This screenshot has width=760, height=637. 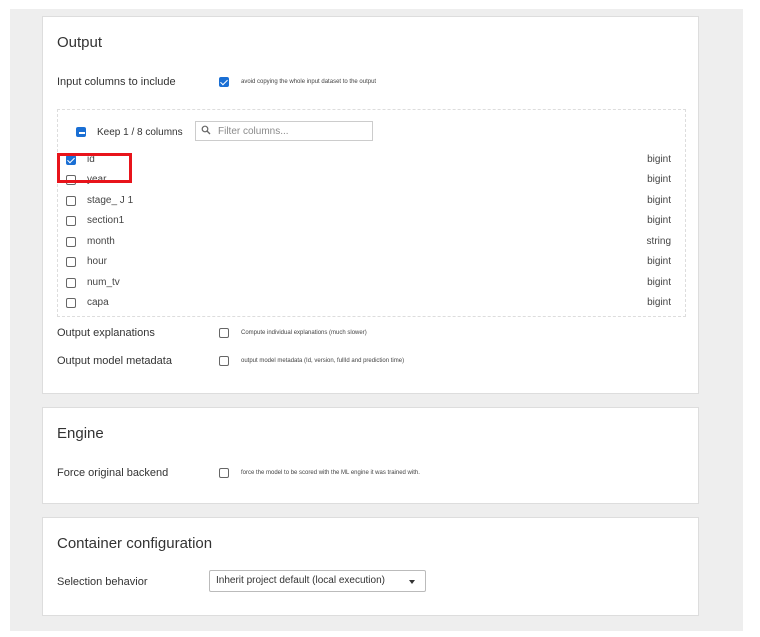 I want to click on filter-columns-input, so click(x=293, y=131).